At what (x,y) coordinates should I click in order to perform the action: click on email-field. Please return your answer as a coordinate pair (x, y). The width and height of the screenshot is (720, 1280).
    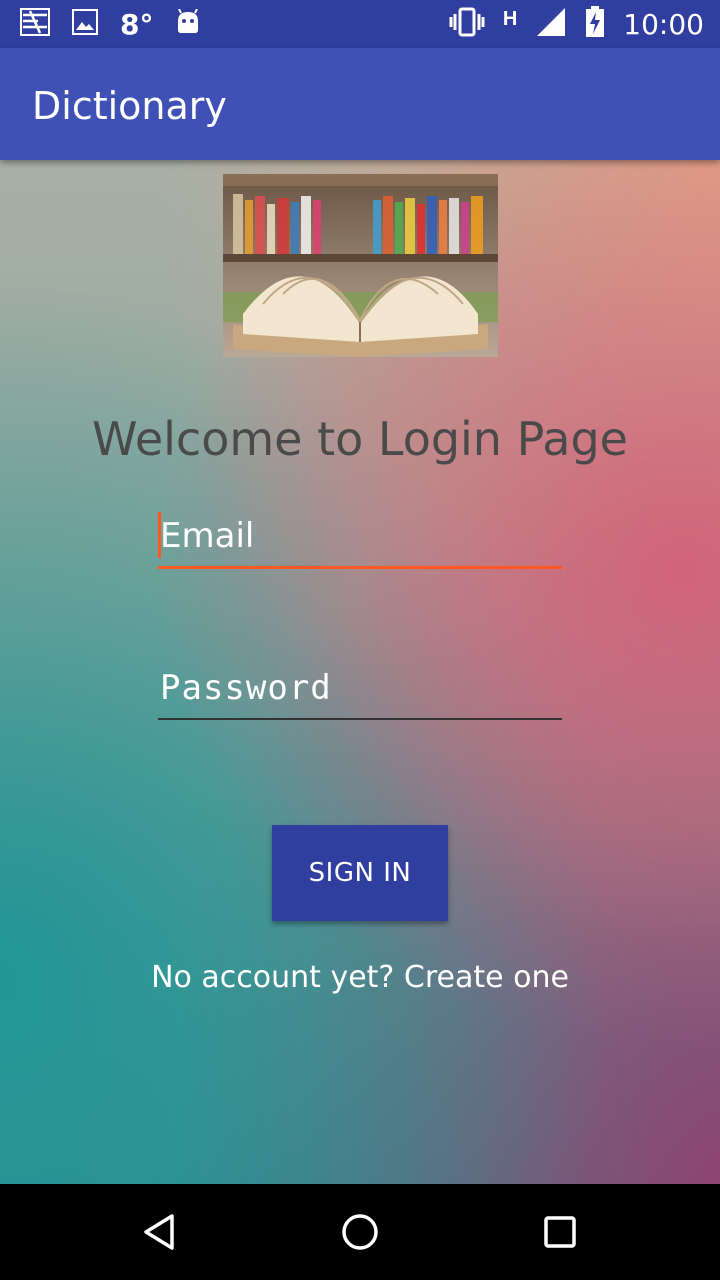
    Looking at the image, I should click on (360, 537).